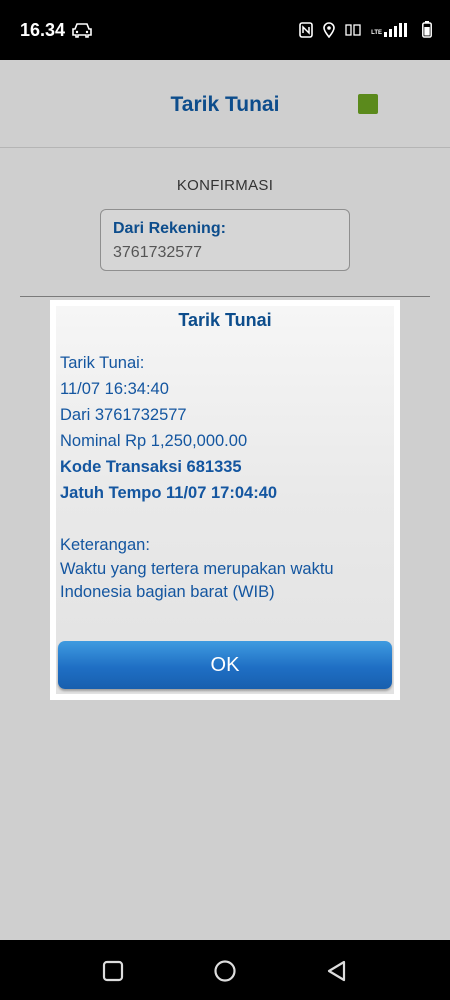  What do you see at coordinates (113, 971) in the screenshot?
I see `recent-apps-icon` at bounding box center [113, 971].